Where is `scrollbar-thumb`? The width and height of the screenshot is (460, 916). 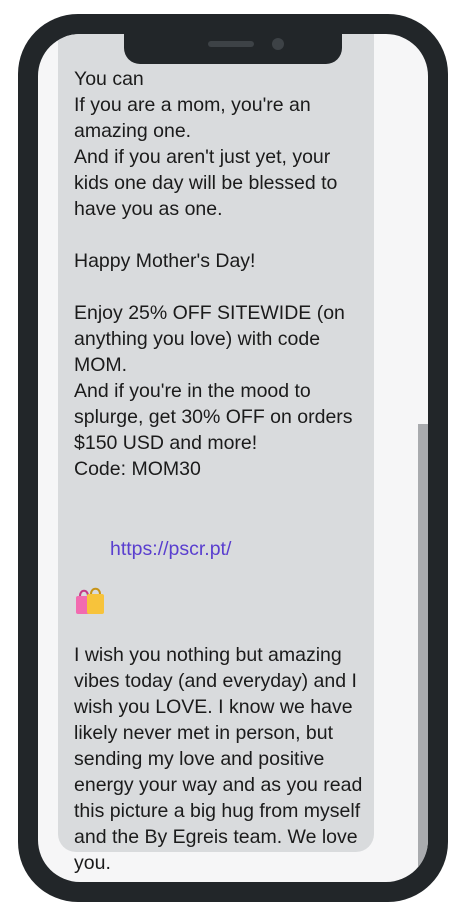 scrollbar-thumb is located at coordinates (423, 653).